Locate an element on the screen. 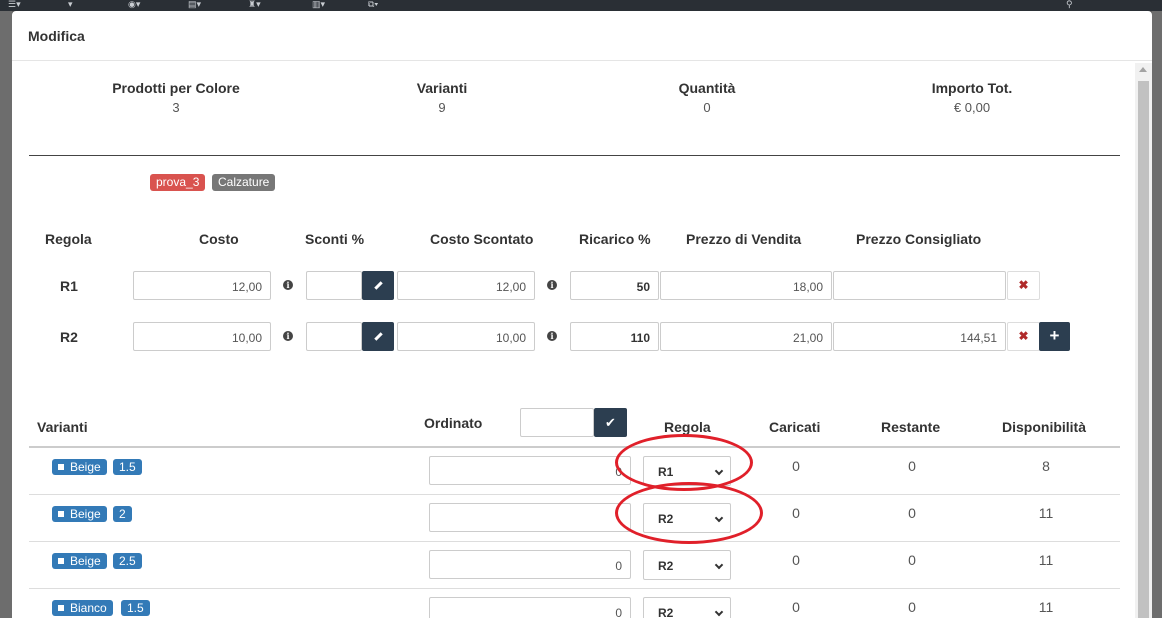 The height and width of the screenshot is (618, 1162). costo-input-r1: 12,00 is located at coordinates (202, 285).